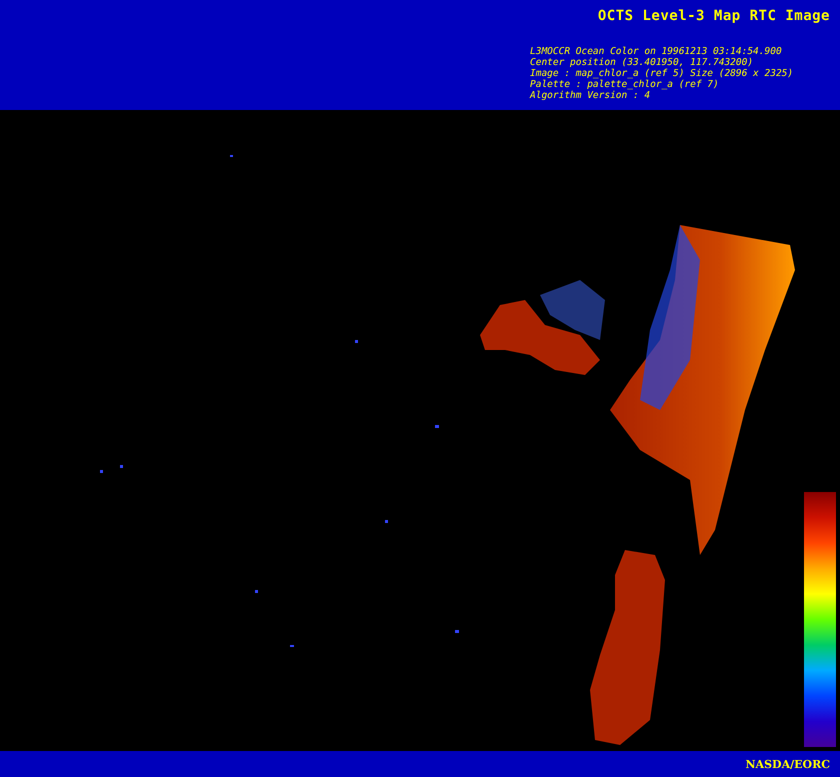 The height and width of the screenshot is (777, 840). What do you see at coordinates (662, 73) in the screenshot?
I see `info-line: Image : map_chlor_a (ref 5) Size (2896 x 2325)` at bounding box center [662, 73].